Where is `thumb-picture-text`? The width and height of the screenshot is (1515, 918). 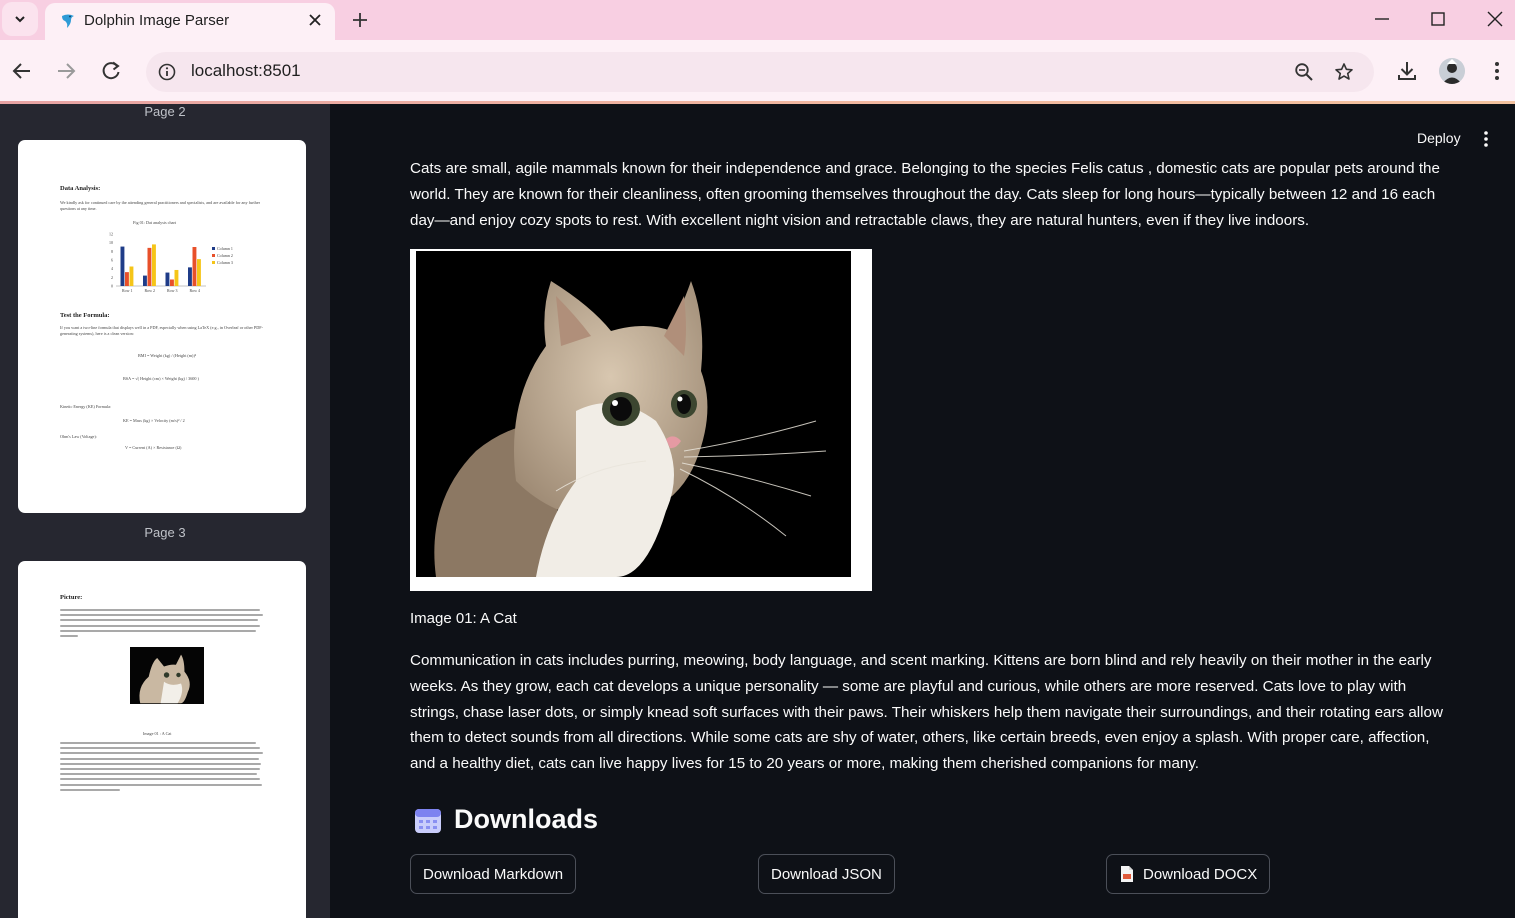
thumb-picture-text is located at coordinates (162, 624).